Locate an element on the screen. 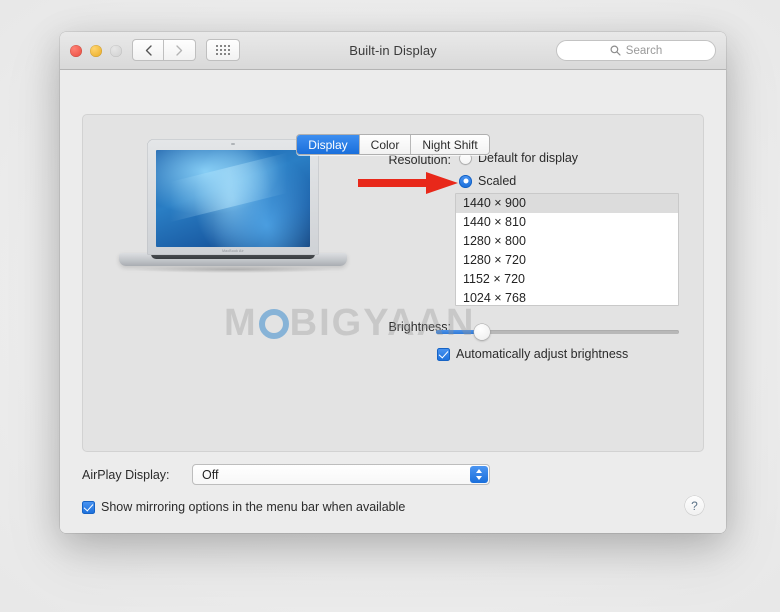  brightness-slider is located at coordinates (557, 332).